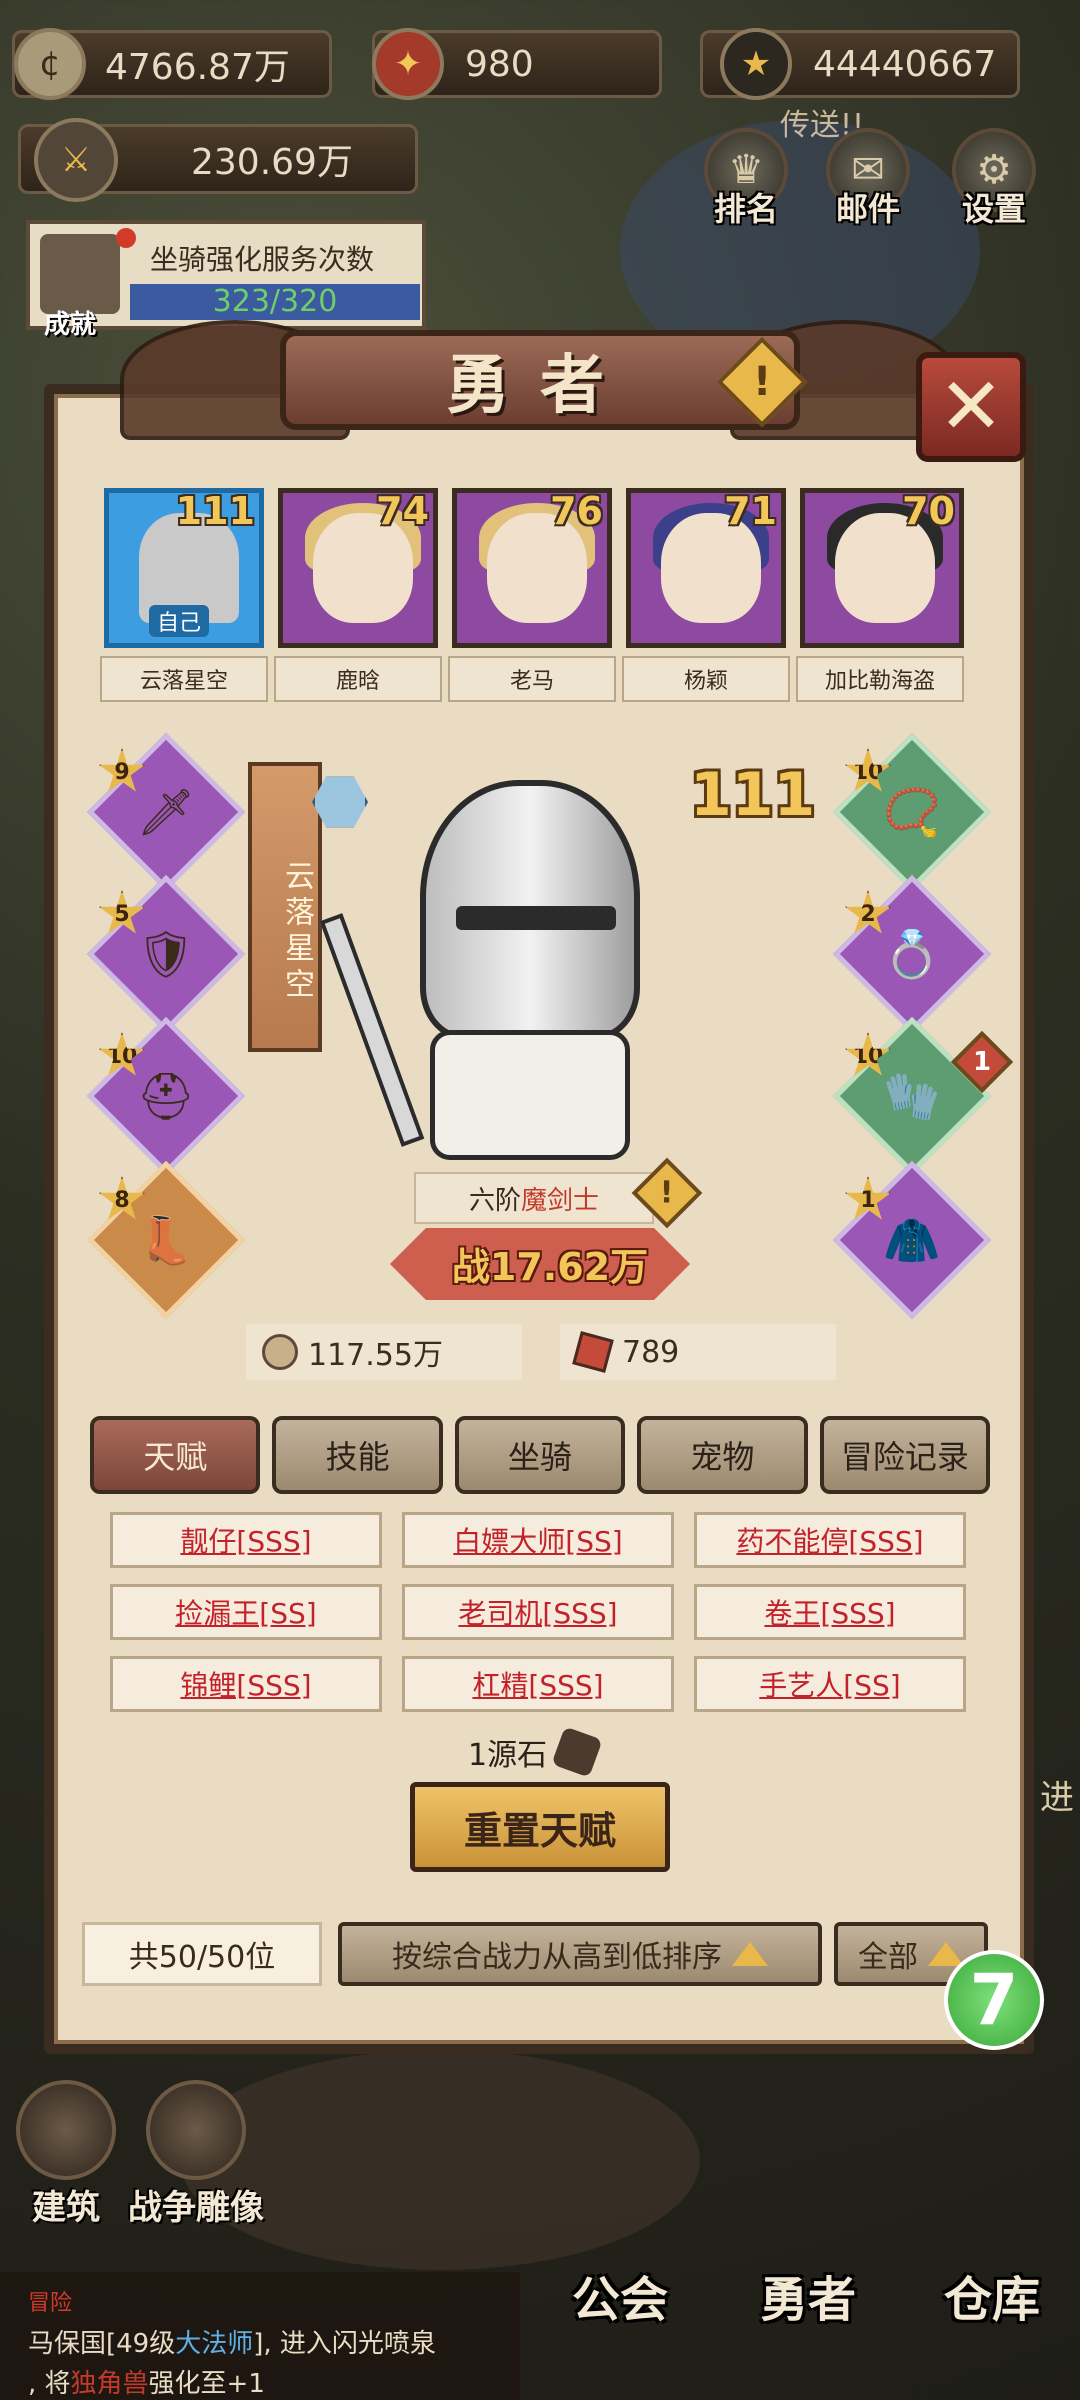 The width and height of the screenshot is (1080, 2400). I want to click on gold-value: 4766.87万, so click(197, 67).